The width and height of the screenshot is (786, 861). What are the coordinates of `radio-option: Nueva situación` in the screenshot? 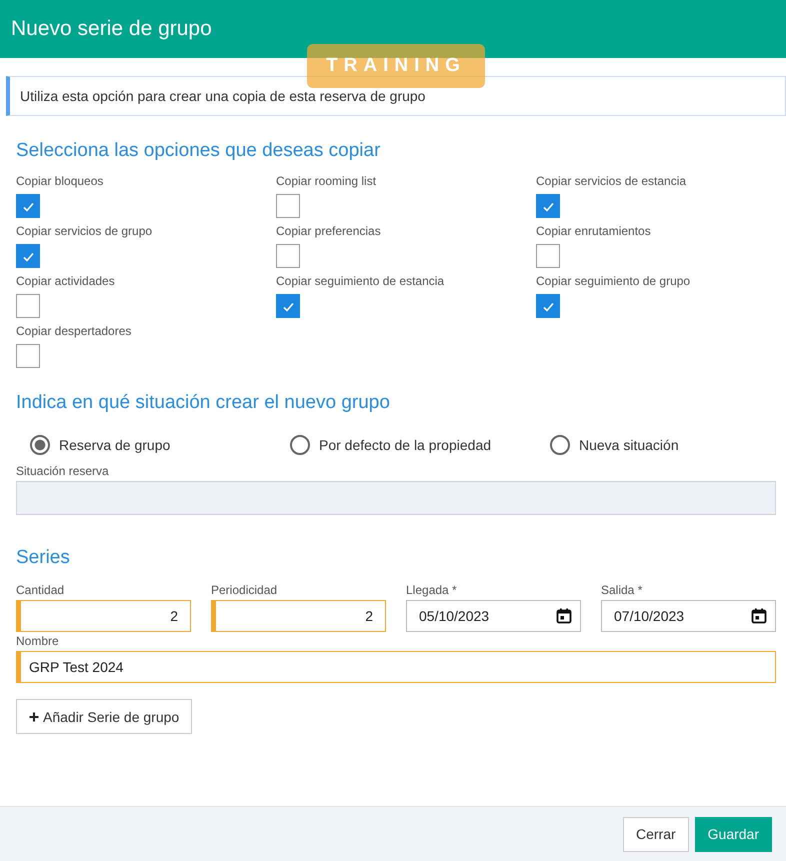 It's located at (614, 445).